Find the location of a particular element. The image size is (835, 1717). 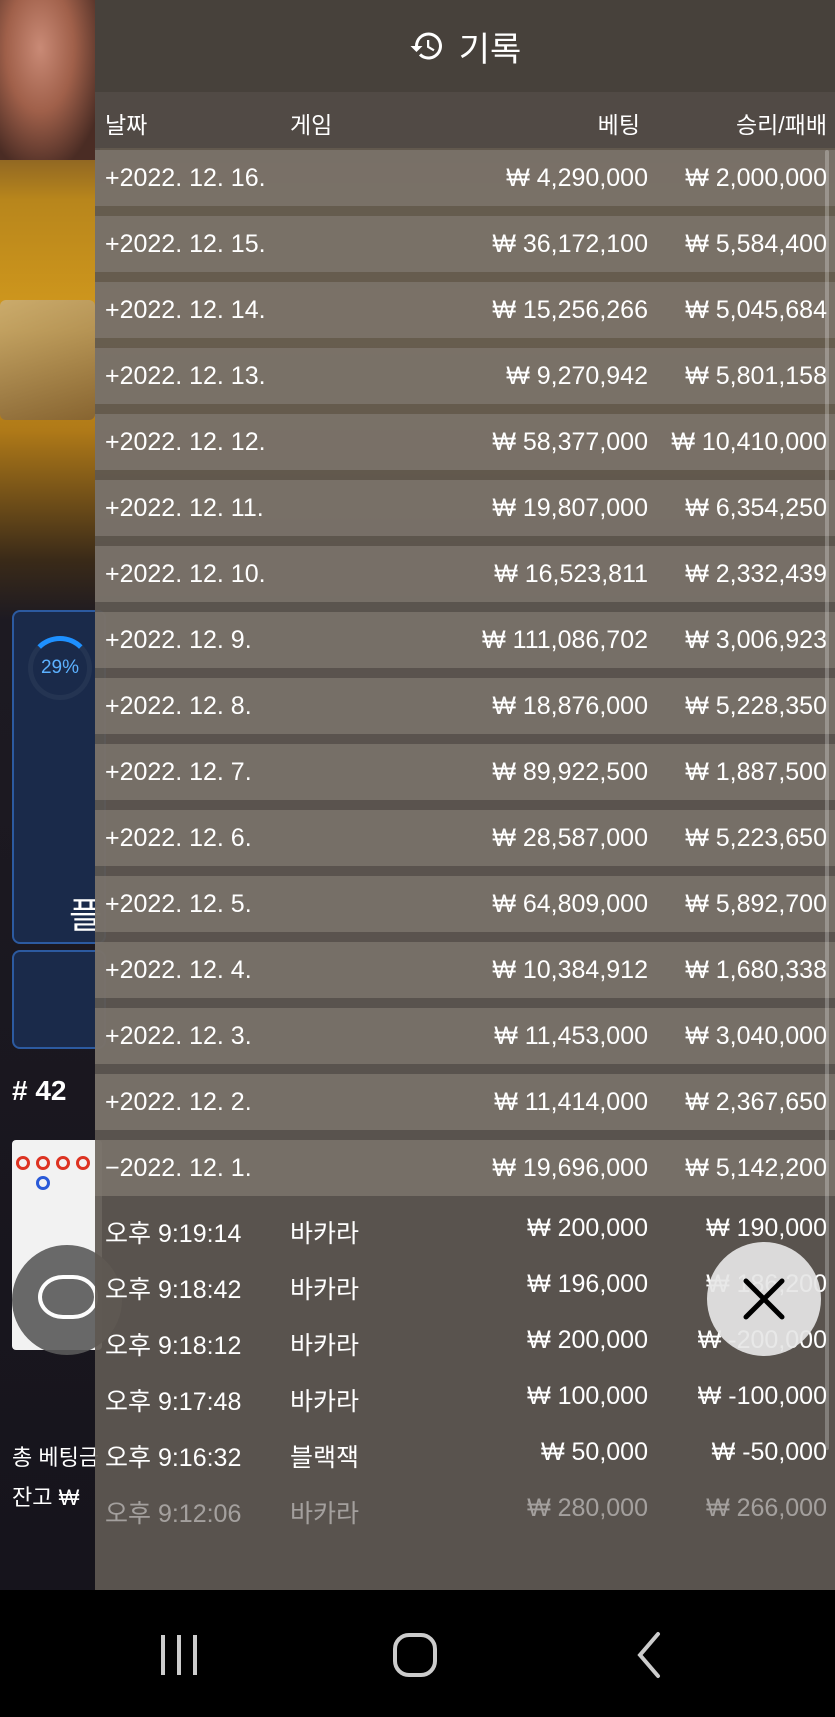

bet-panel-secondary is located at coordinates (59, 999).